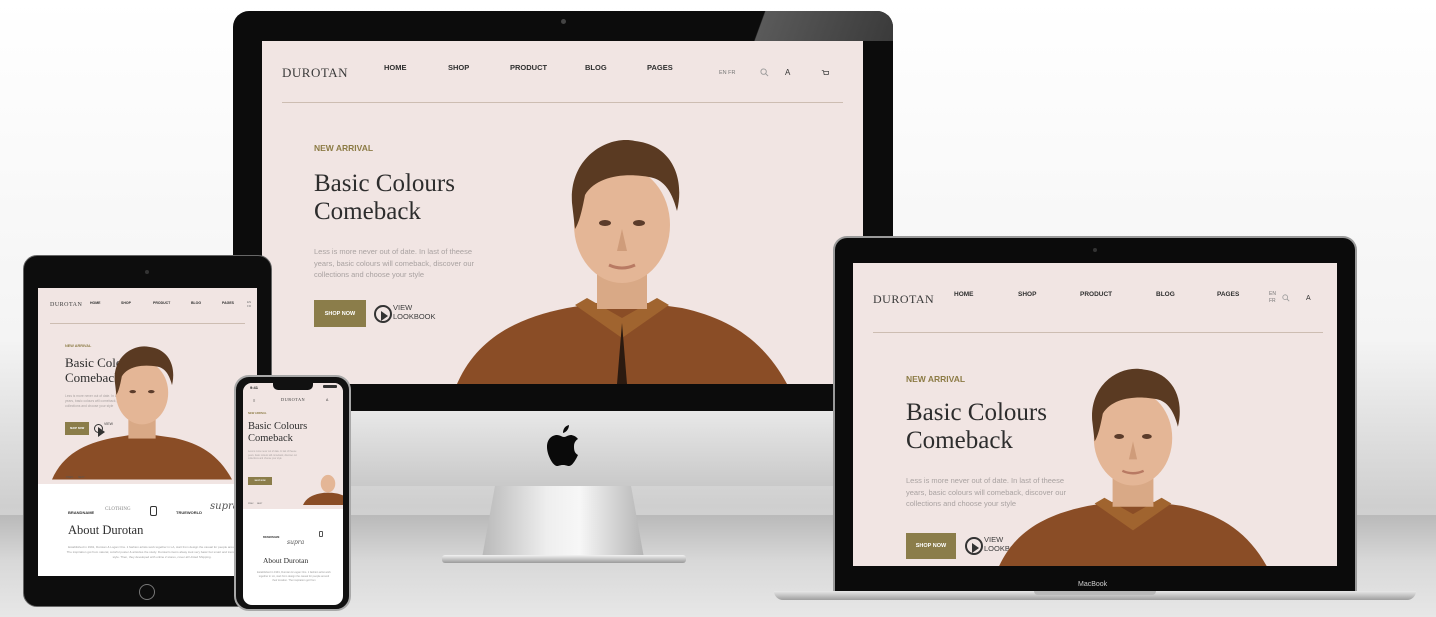 This screenshot has height=617, width=1436. Describe the element at coordinates (254, 387) in the screenshot. I see `status-time: 9:41` at that location.